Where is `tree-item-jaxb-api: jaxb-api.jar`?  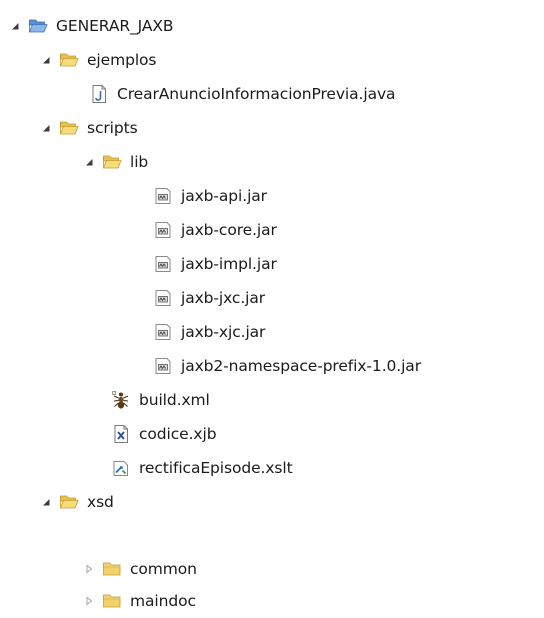 tree-item-jaxb-api: jaxb-api.jar is located at coordinates (210, 196).